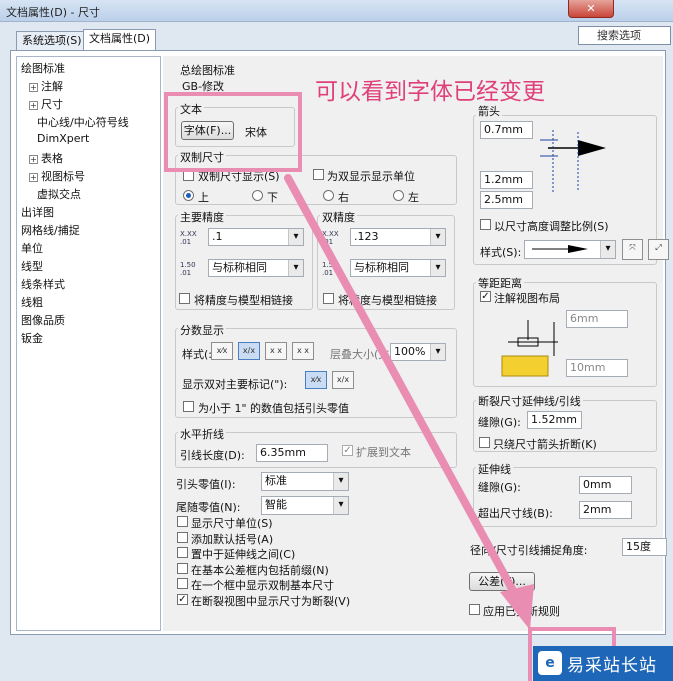 The image size is (673, 681). What do you see at coordinates (612, 666) in the screenshot?
I see `watermark-text: 易采站长站` at bounding box center [612, 666].